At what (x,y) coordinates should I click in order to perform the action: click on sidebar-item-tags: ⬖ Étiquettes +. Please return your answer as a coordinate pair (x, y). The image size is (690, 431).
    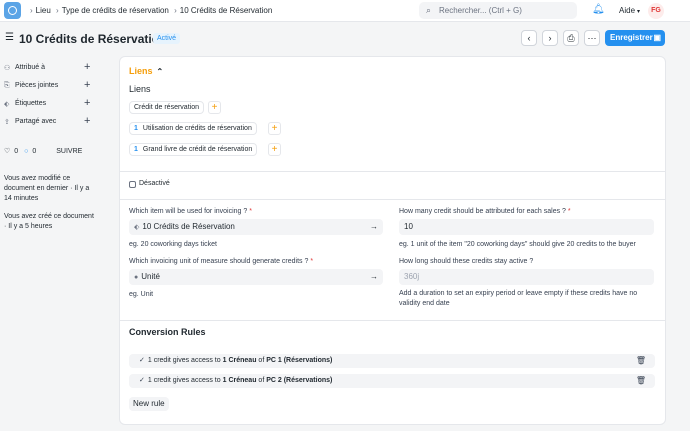
    Looking at the image, I should click on (59, 105).